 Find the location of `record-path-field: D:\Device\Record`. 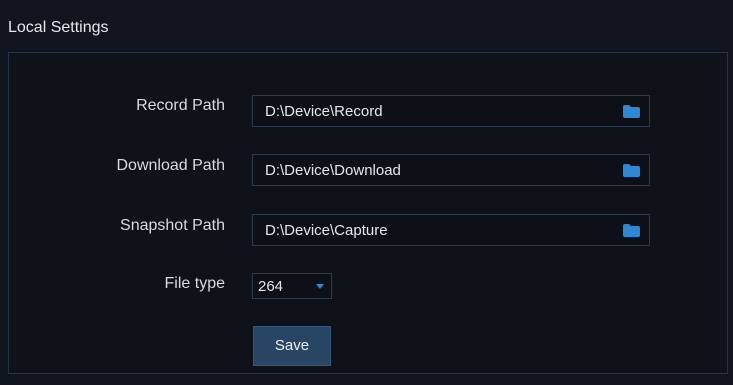

record-path-field: D:\Device\Record is located at coordinates (451, 111).